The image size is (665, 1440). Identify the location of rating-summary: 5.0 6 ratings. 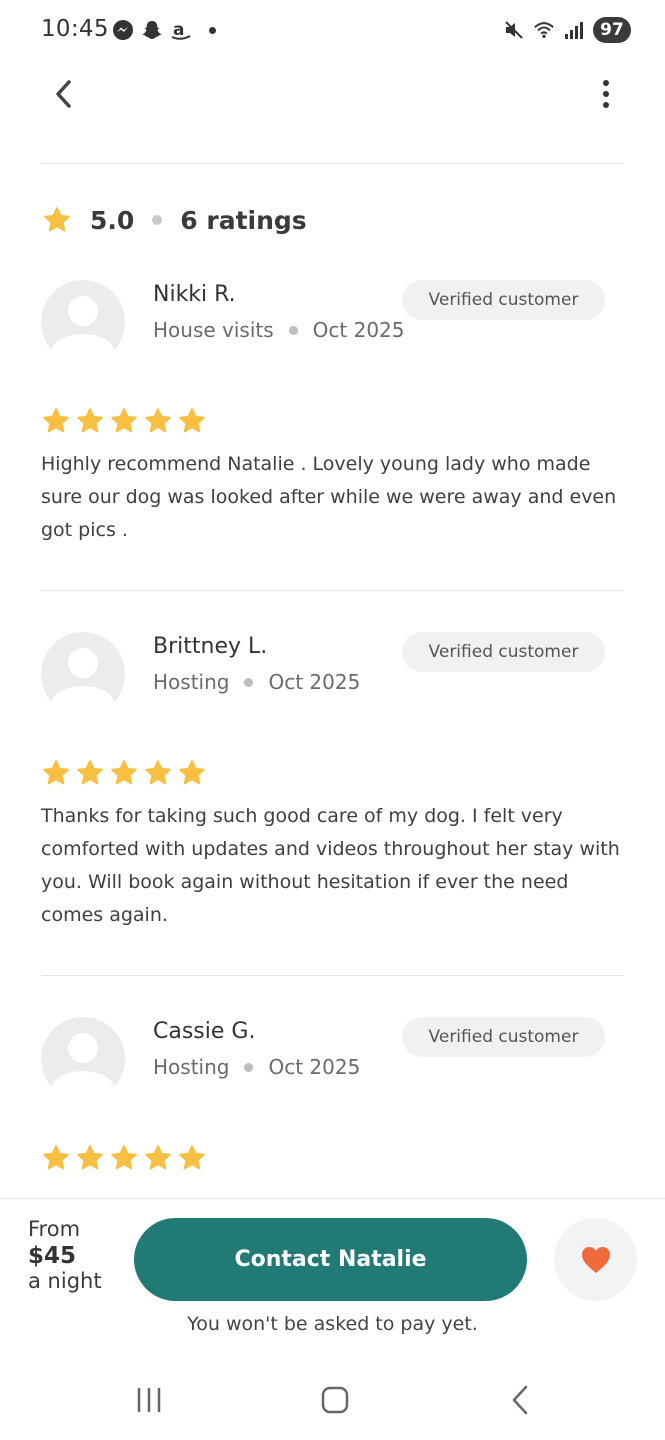
(174, 220).